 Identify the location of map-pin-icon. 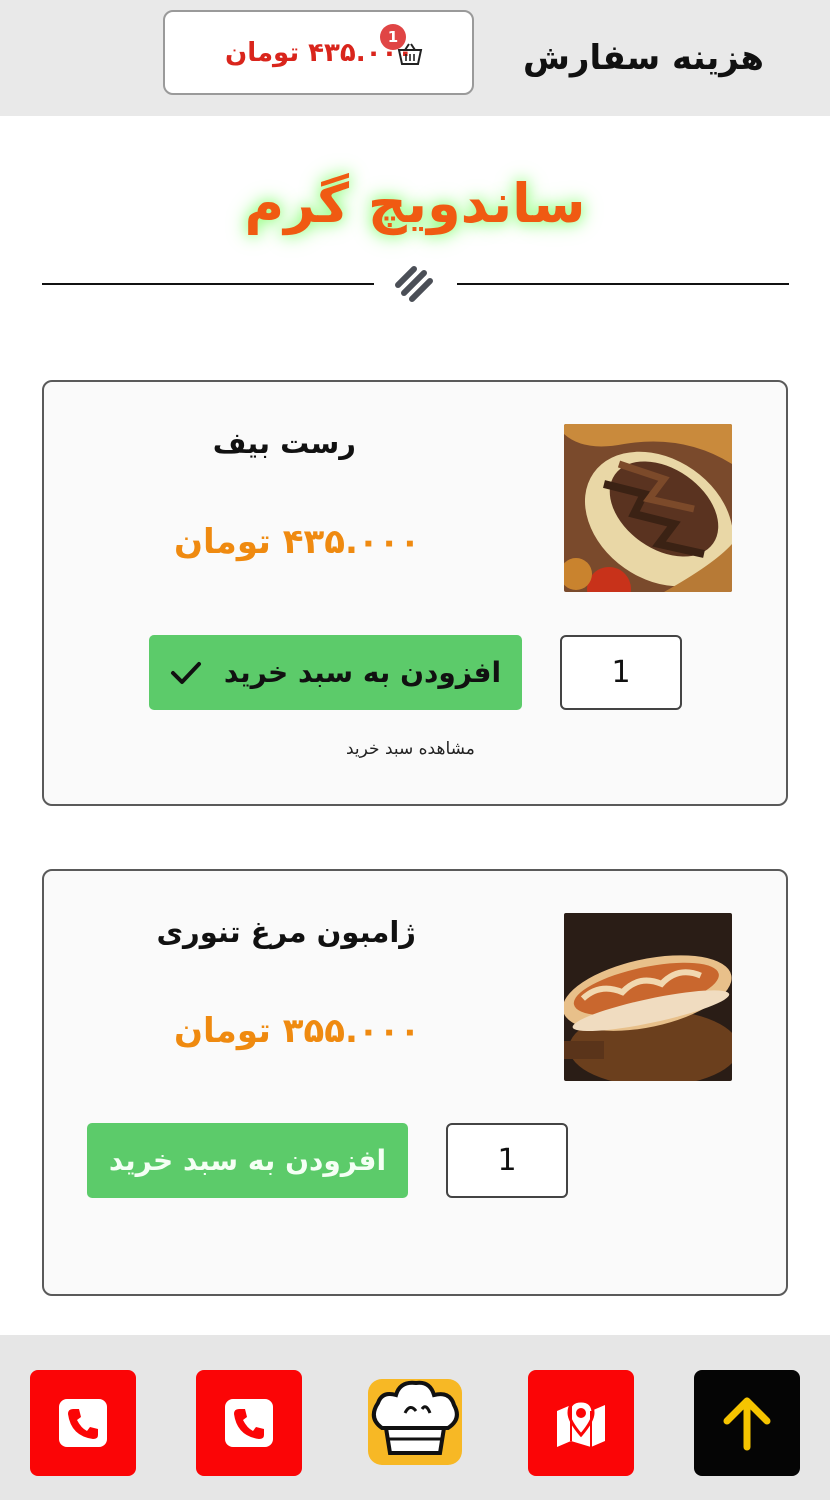
(581, 1423).